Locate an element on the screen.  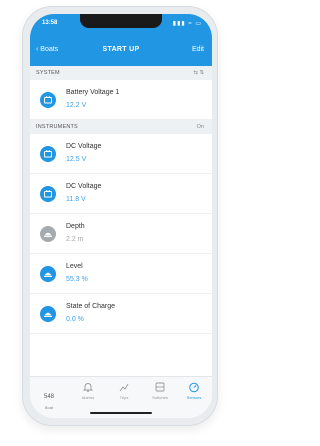
tab-label: Boat is located at coordinates (49, 407).